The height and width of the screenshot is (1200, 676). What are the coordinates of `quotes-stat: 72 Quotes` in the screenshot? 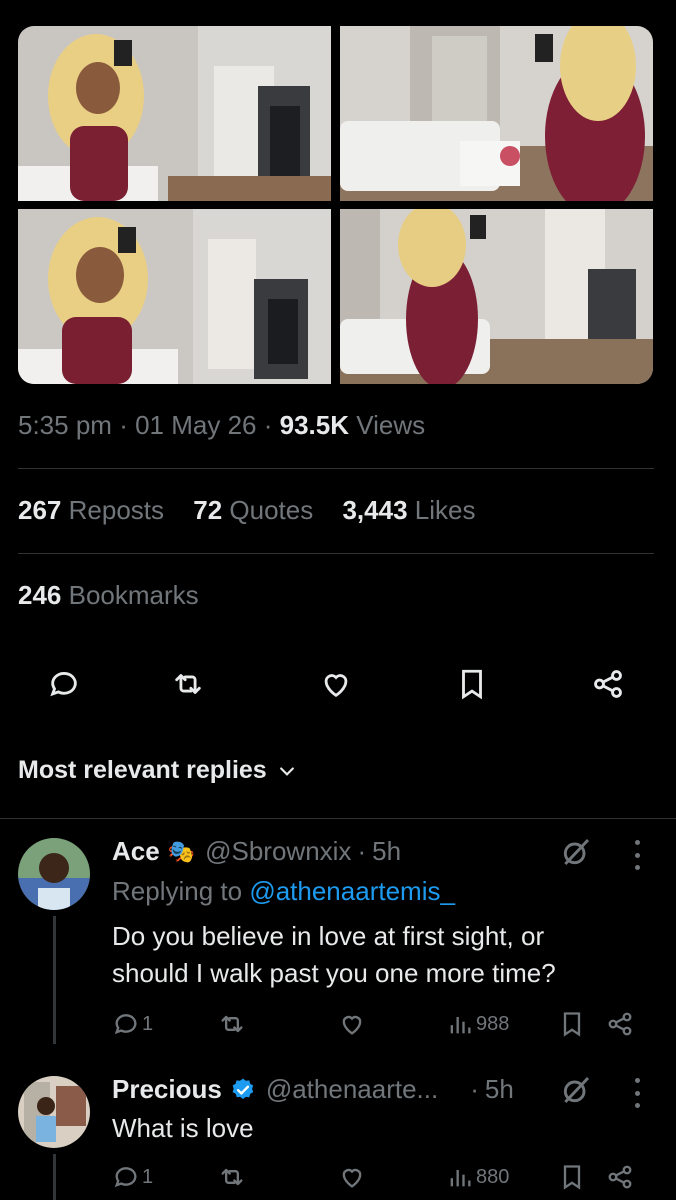 It's located at (256, 510).